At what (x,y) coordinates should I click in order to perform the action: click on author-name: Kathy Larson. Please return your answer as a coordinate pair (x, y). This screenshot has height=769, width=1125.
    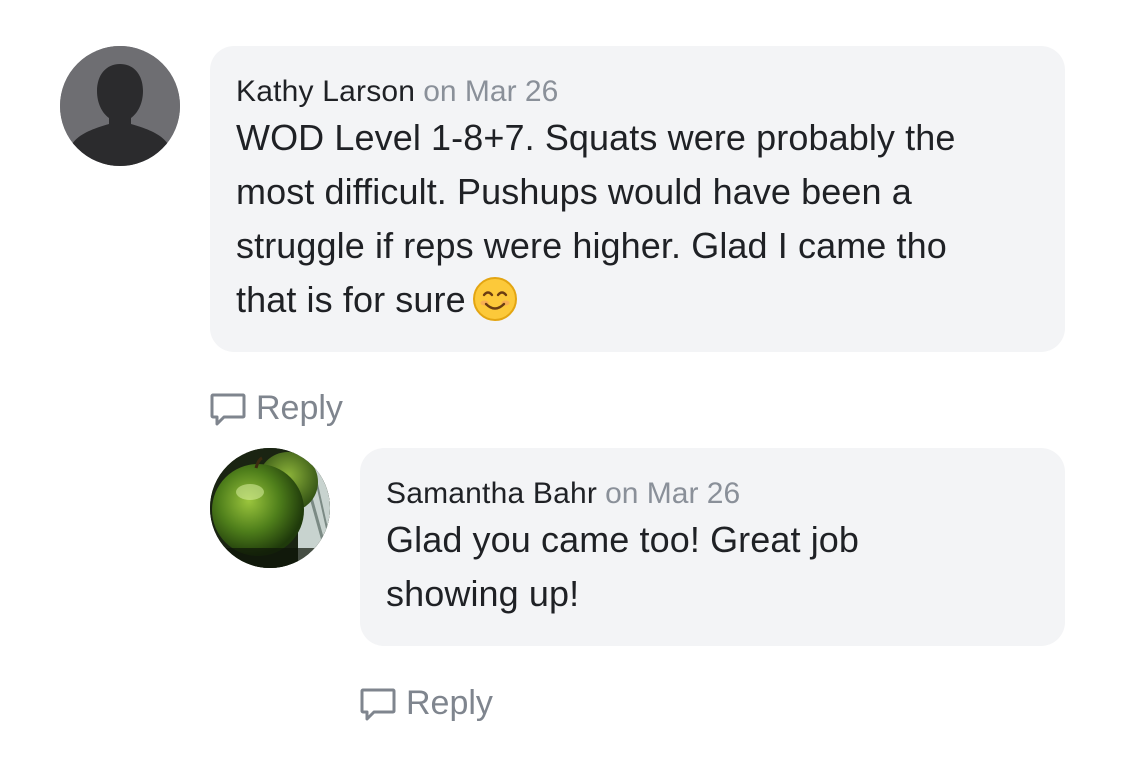
    Looking at the image, I should click on (325, 91).